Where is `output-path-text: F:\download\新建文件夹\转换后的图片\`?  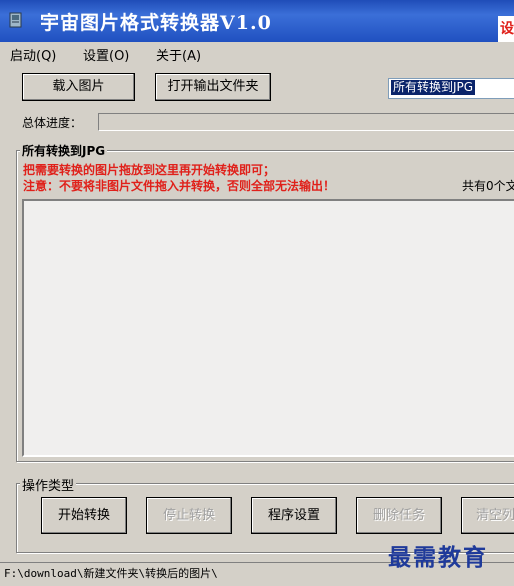 output-path-text: F:\download\新建文件夹\转换后的图片\ is located at coordinates (111, 573).